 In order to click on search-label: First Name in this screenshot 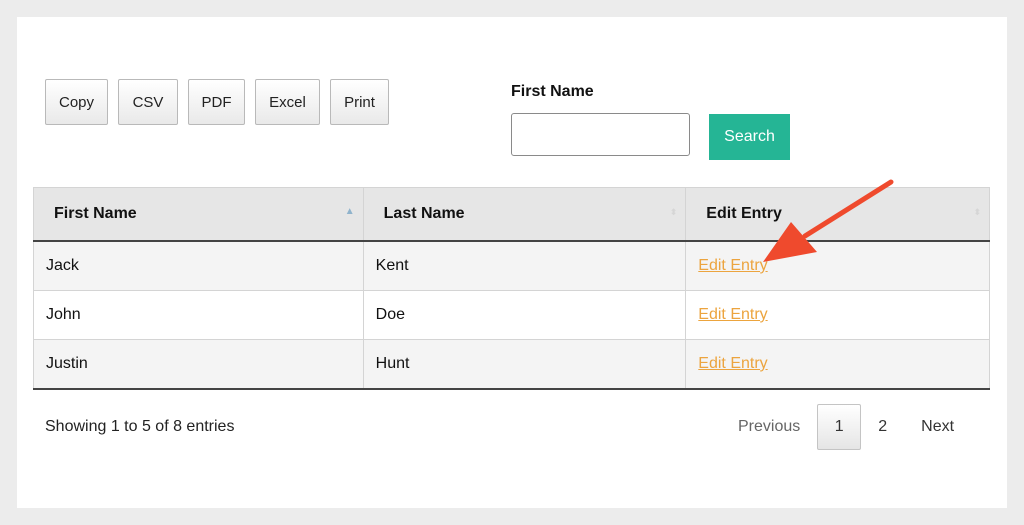, I will do `click(552, 91)`.